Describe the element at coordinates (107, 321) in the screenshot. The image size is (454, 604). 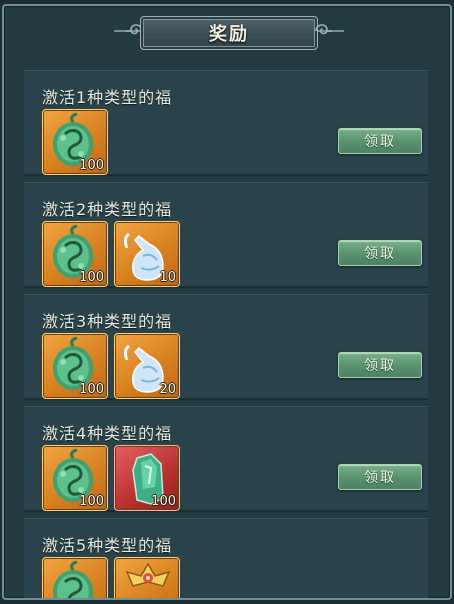
I see `reward-condition-label: 激活3种类型的福` at that location.